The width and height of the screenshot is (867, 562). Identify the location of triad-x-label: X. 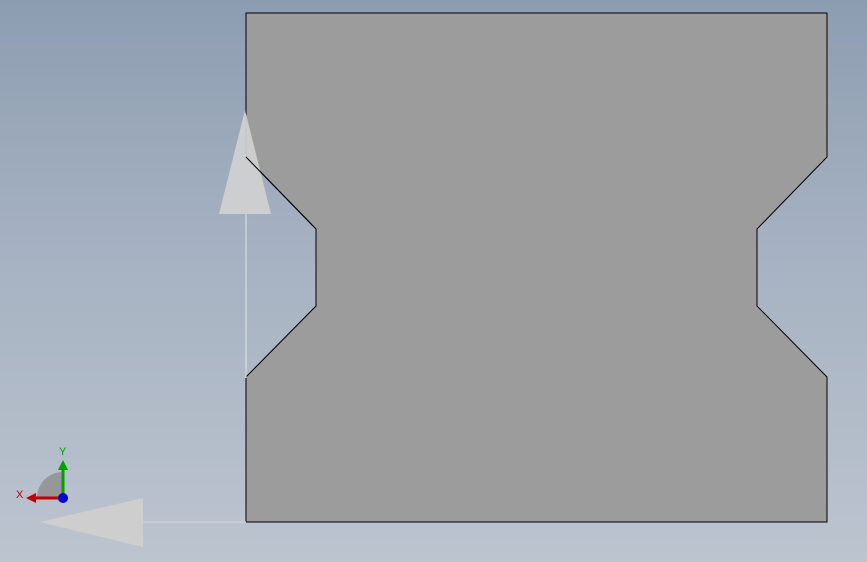
(20, 495).